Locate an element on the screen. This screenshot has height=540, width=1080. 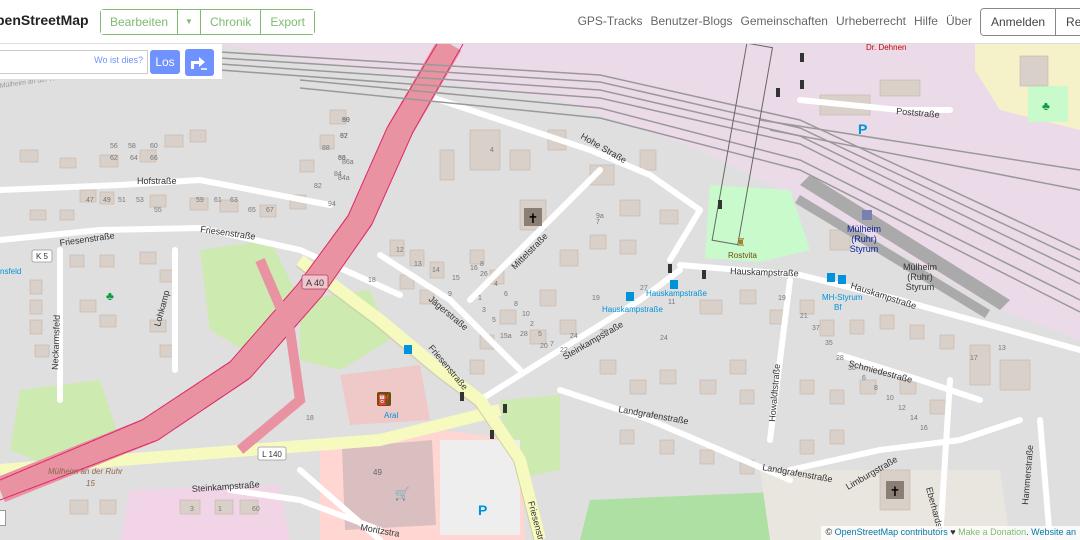
label-mh-styrum-bf: Bf is located at coordinates (838, 307).